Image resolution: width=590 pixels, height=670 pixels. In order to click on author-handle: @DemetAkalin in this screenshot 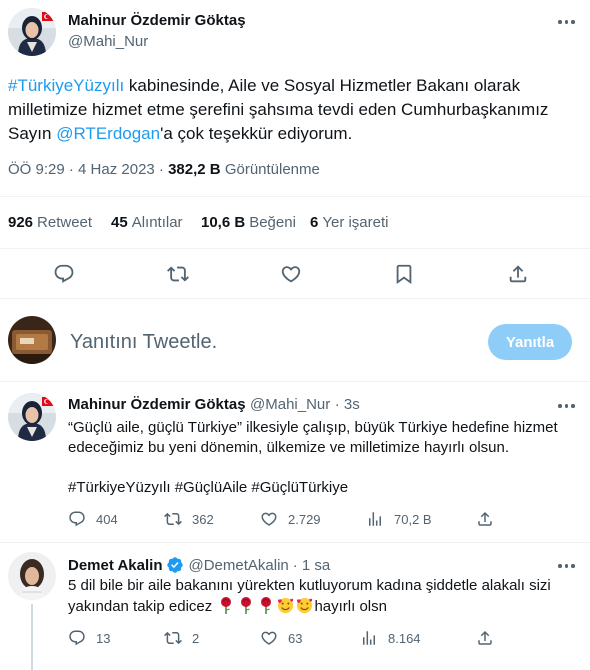, I will do `click(238, 565)`.